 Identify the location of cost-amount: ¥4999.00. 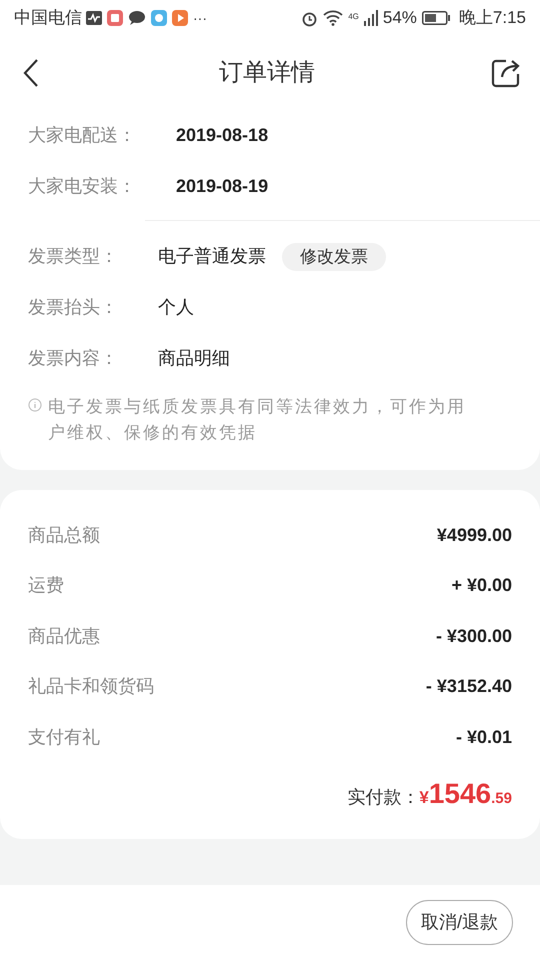
(474, 535).